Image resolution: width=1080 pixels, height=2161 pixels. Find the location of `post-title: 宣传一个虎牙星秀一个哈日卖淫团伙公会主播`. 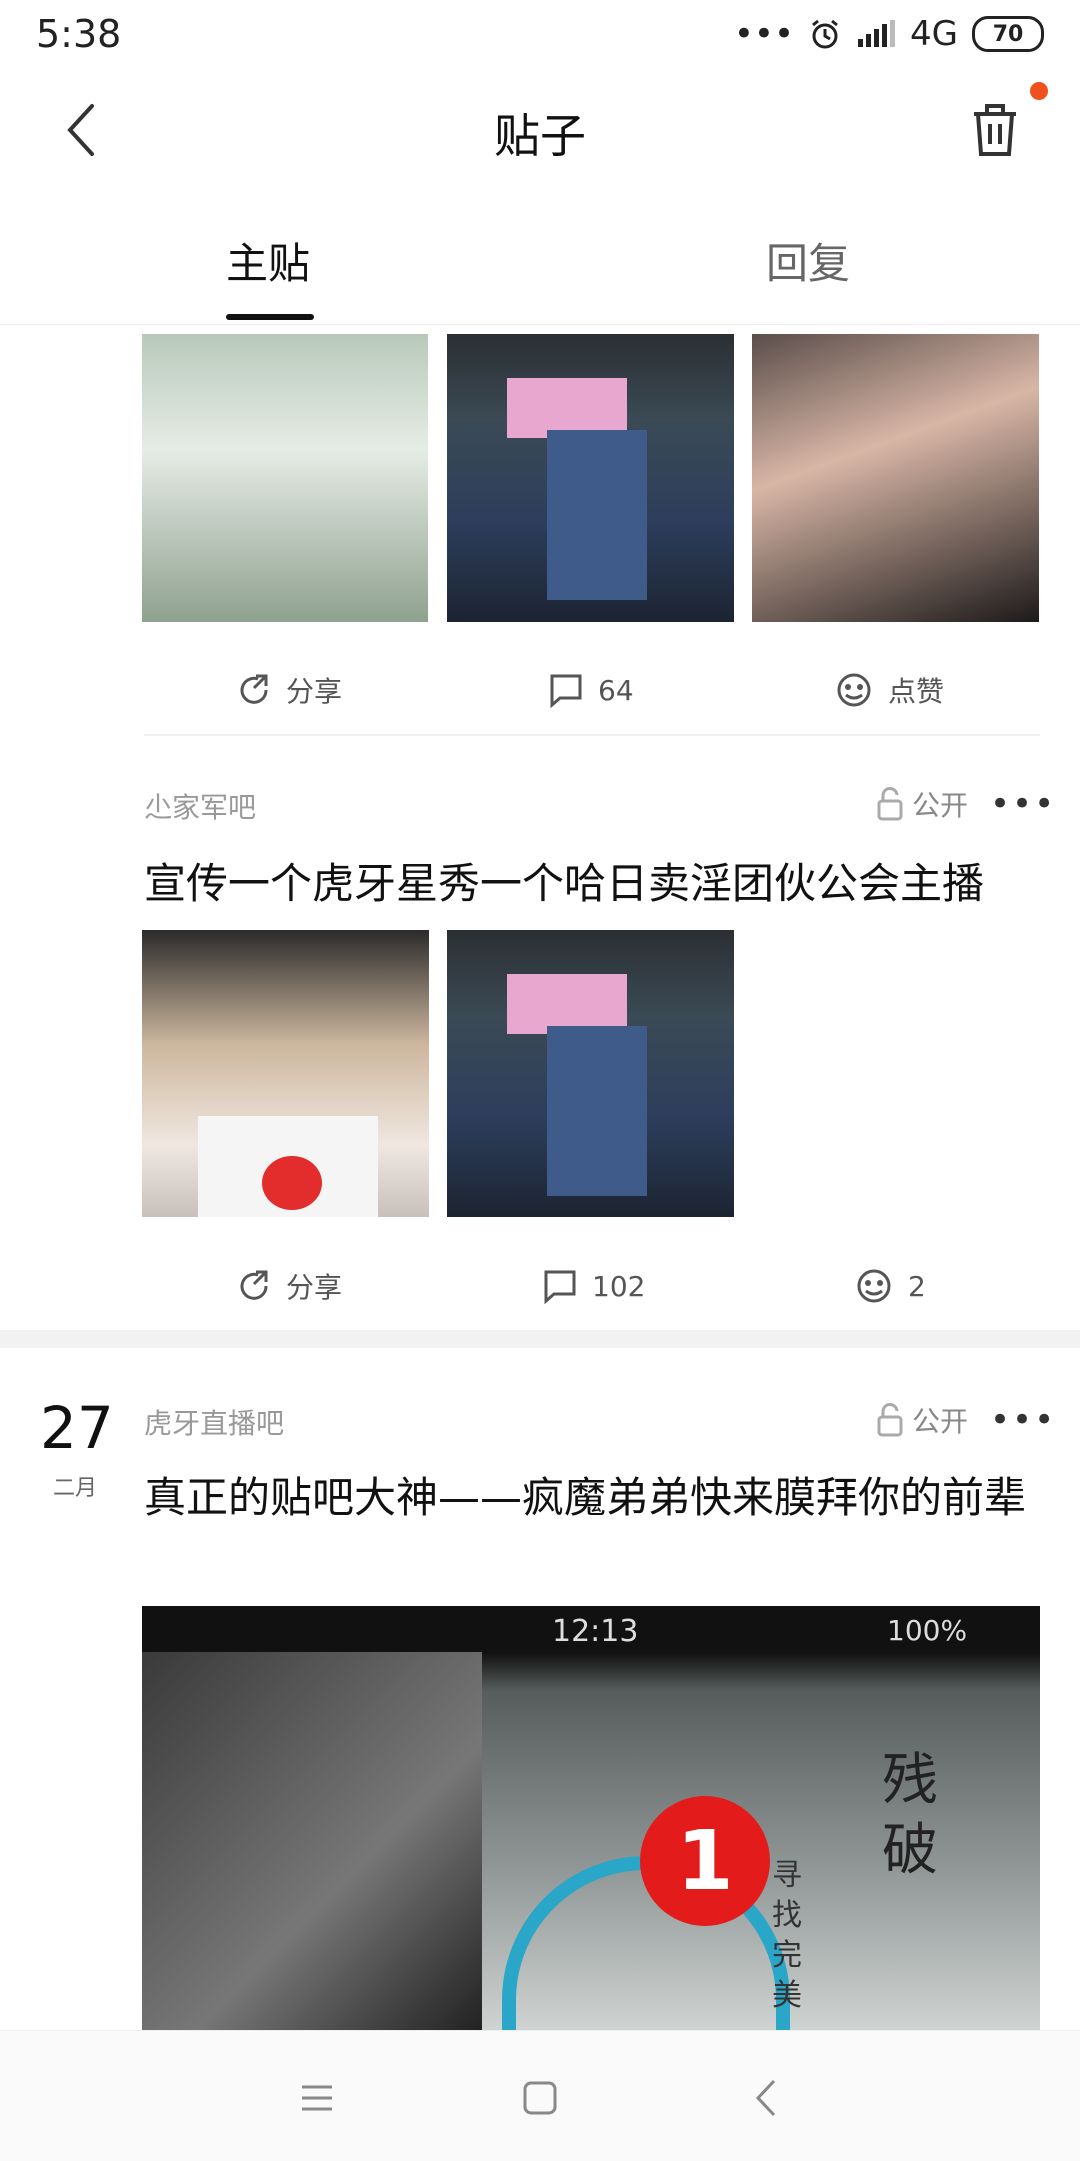

post-title: 宣传一个虎牙星秀一个哈日卖淫团伙公会主播 is located at coordinates (594, 884).